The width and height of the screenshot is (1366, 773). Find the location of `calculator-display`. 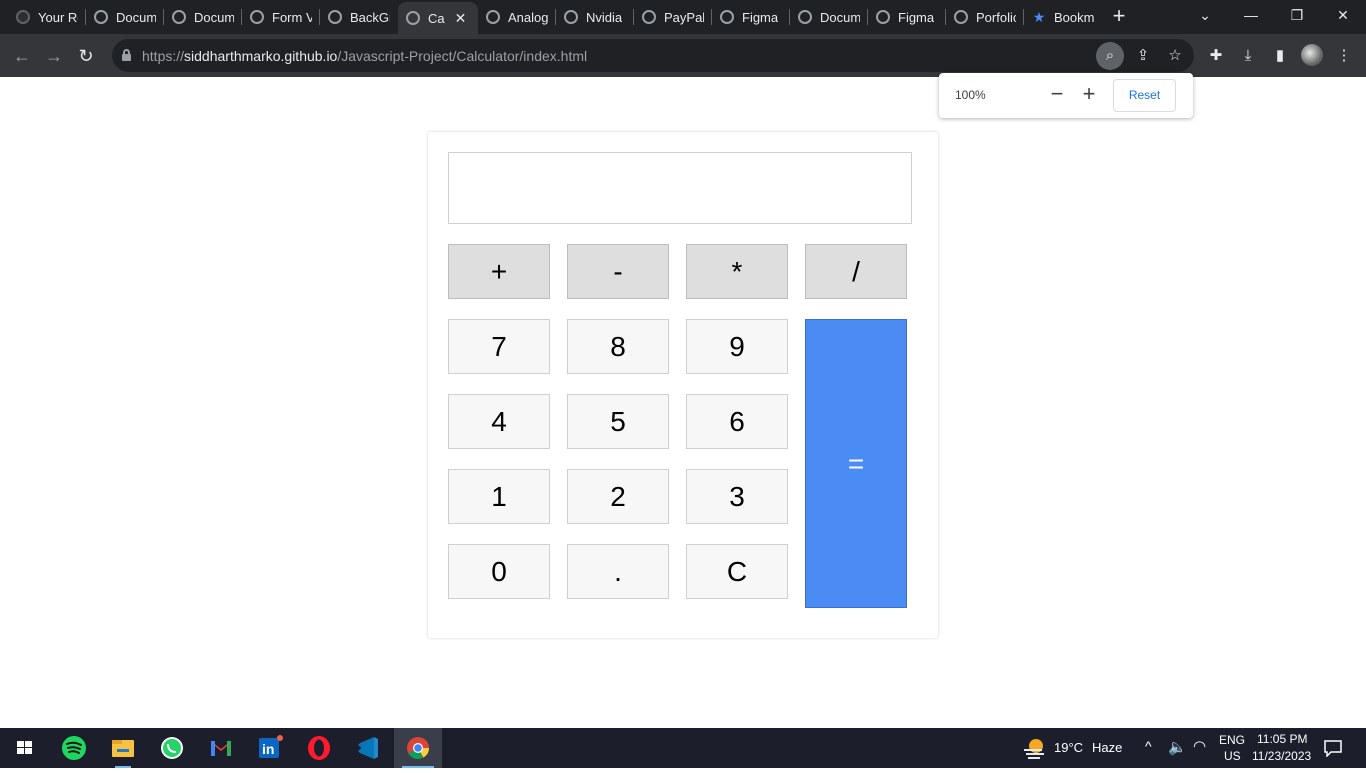

calculator-display is located at coordinates (680, 188).